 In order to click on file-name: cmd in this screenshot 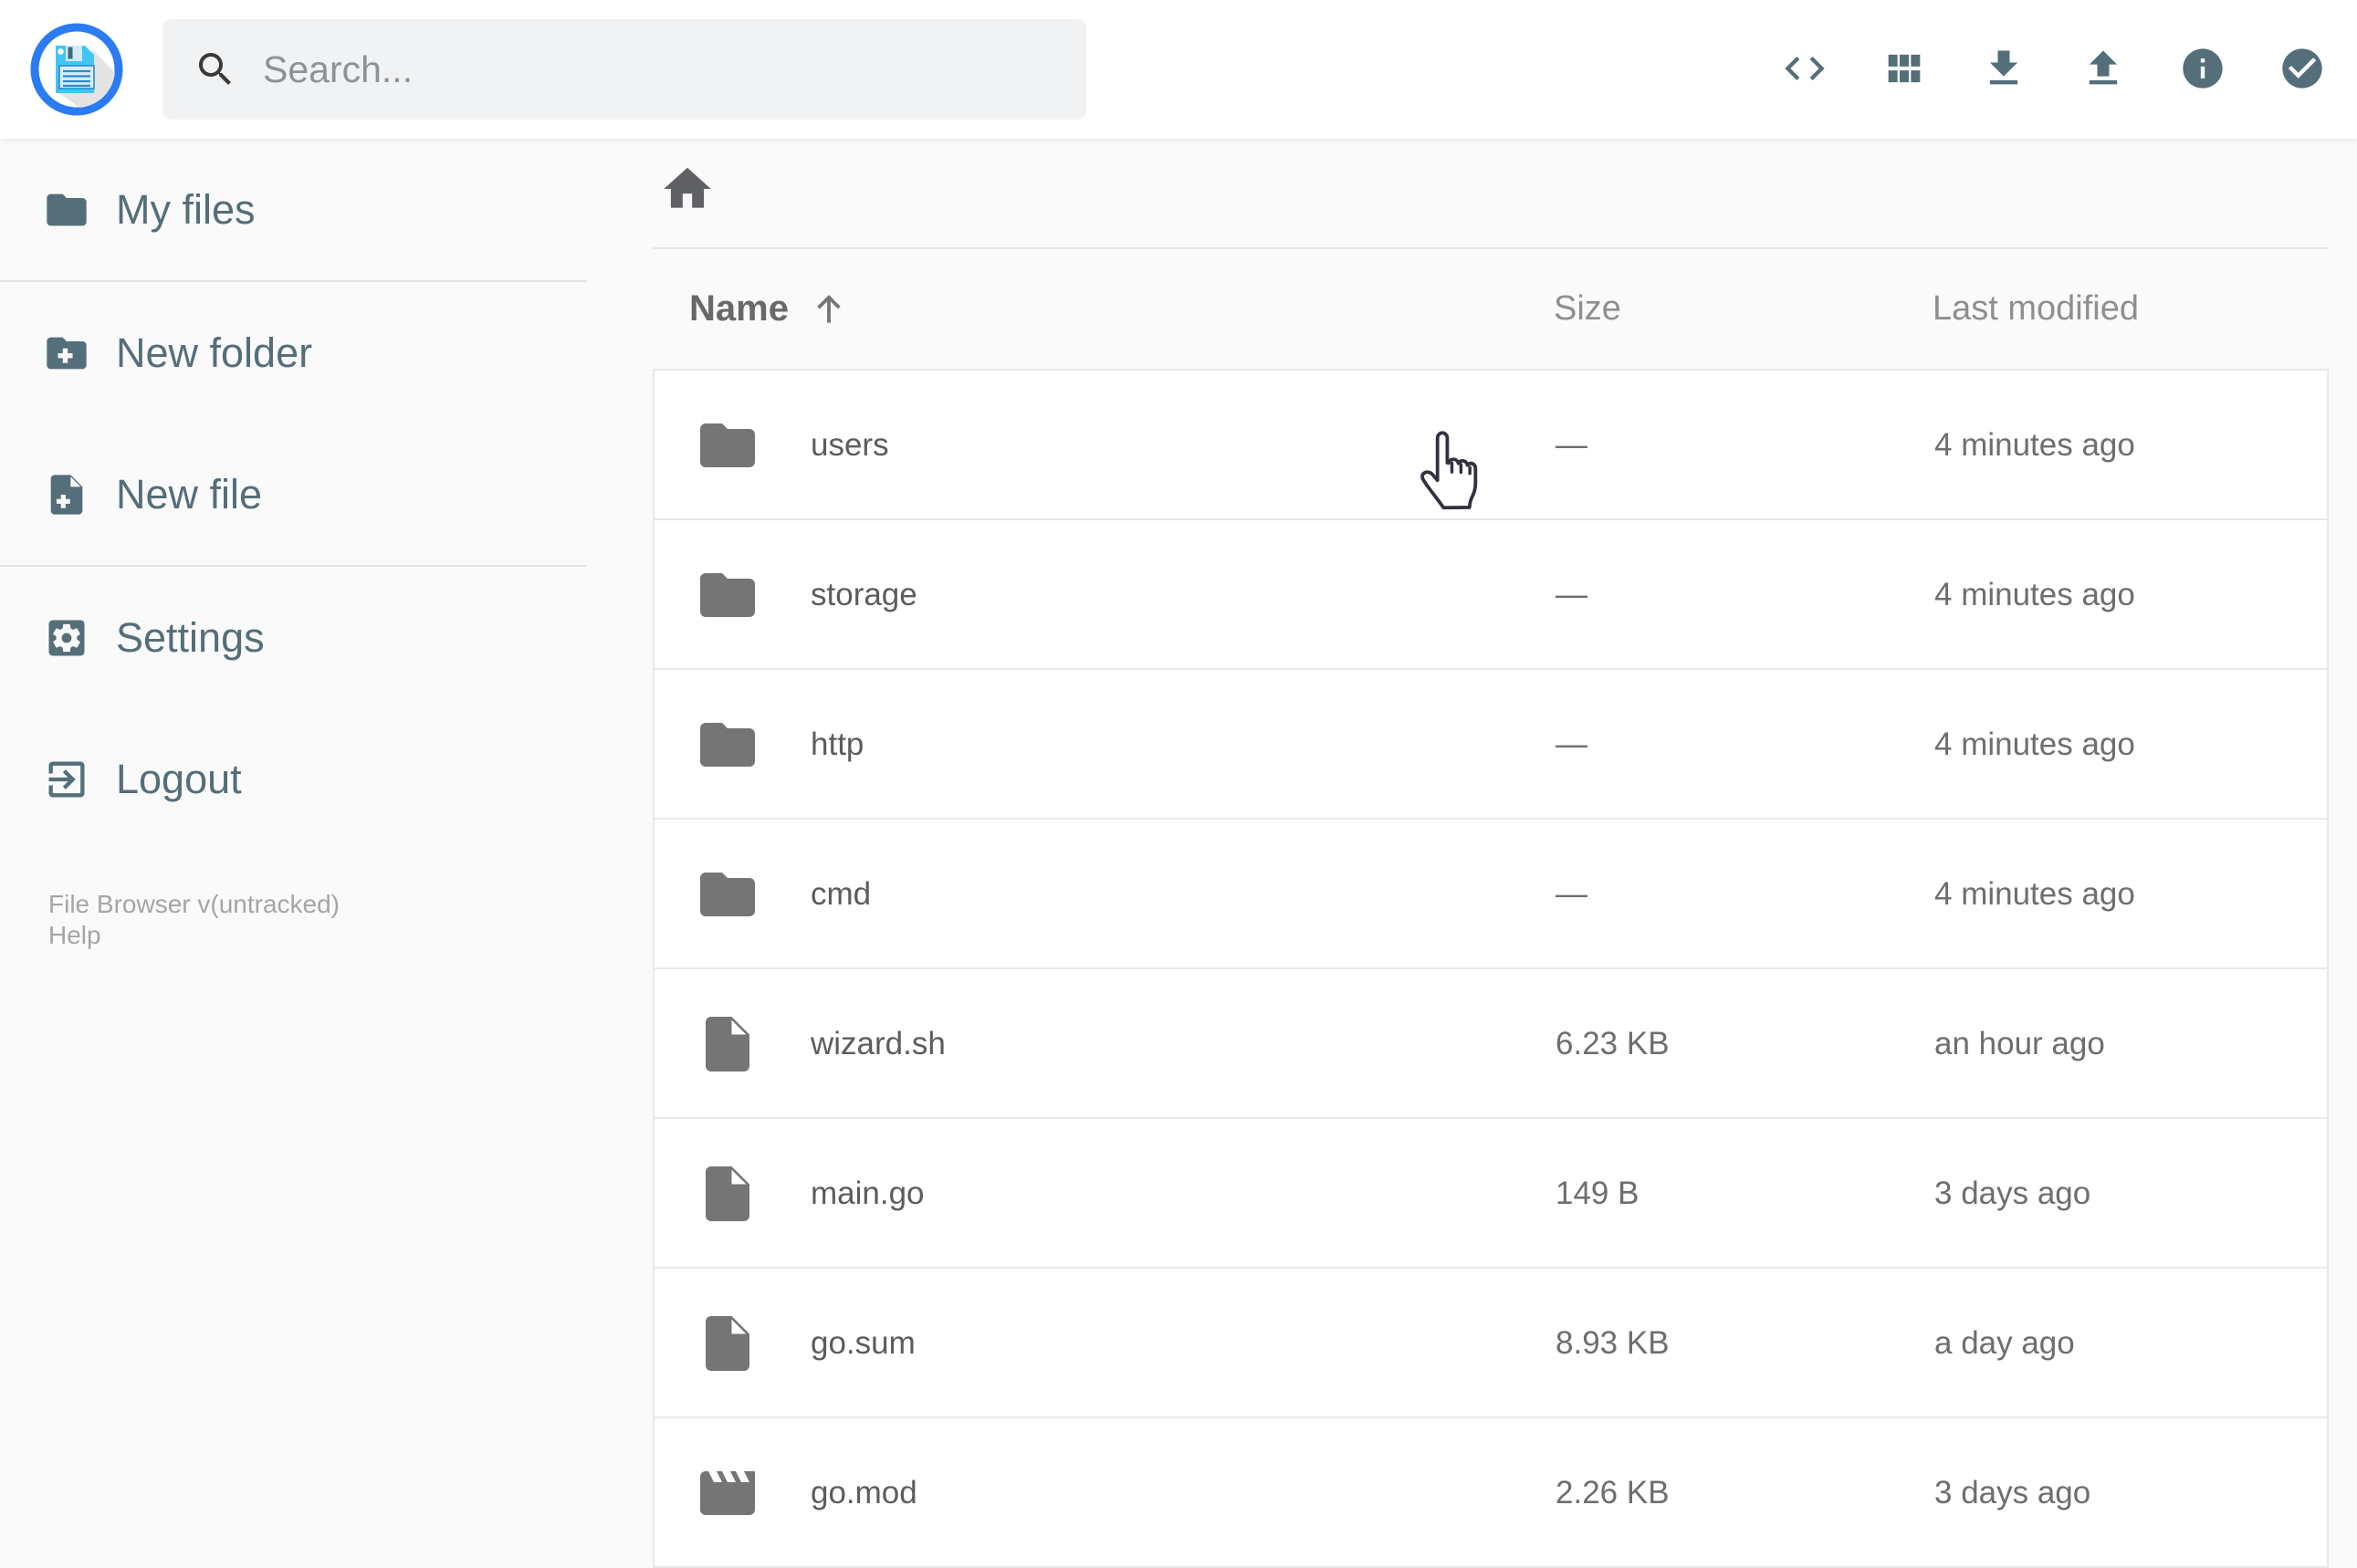, I will do `click(842, 894)`.